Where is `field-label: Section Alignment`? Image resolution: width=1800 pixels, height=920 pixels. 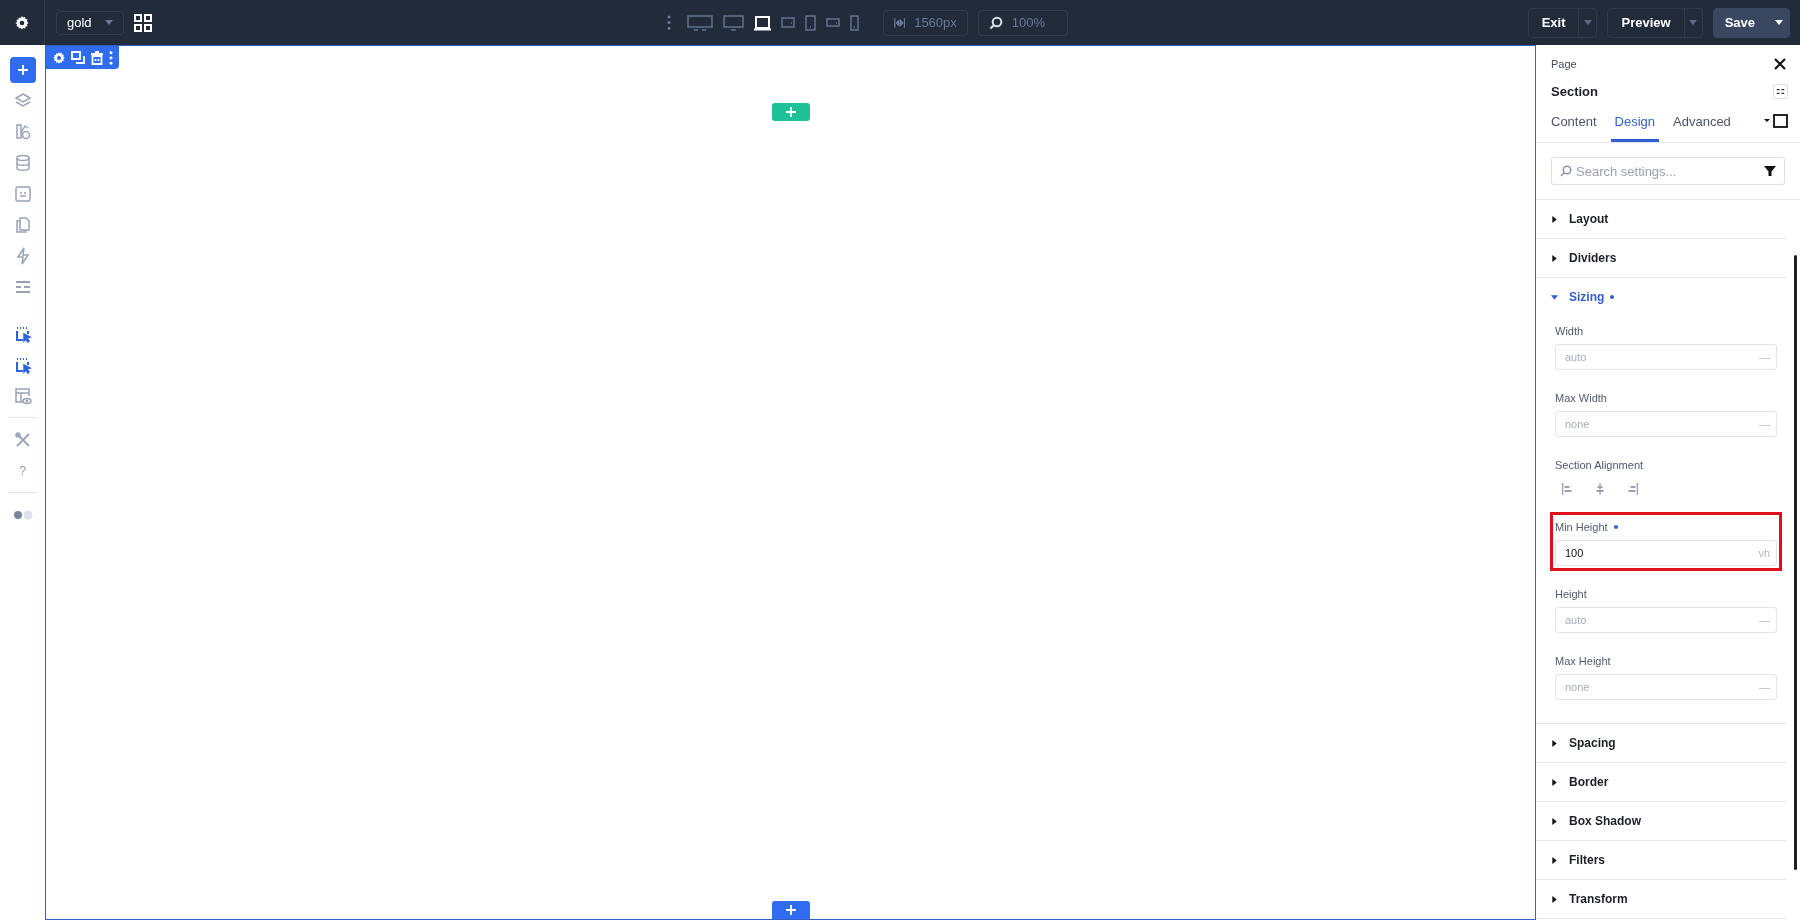 field-label: Section Alignment is located at coordinates (1599, 465).